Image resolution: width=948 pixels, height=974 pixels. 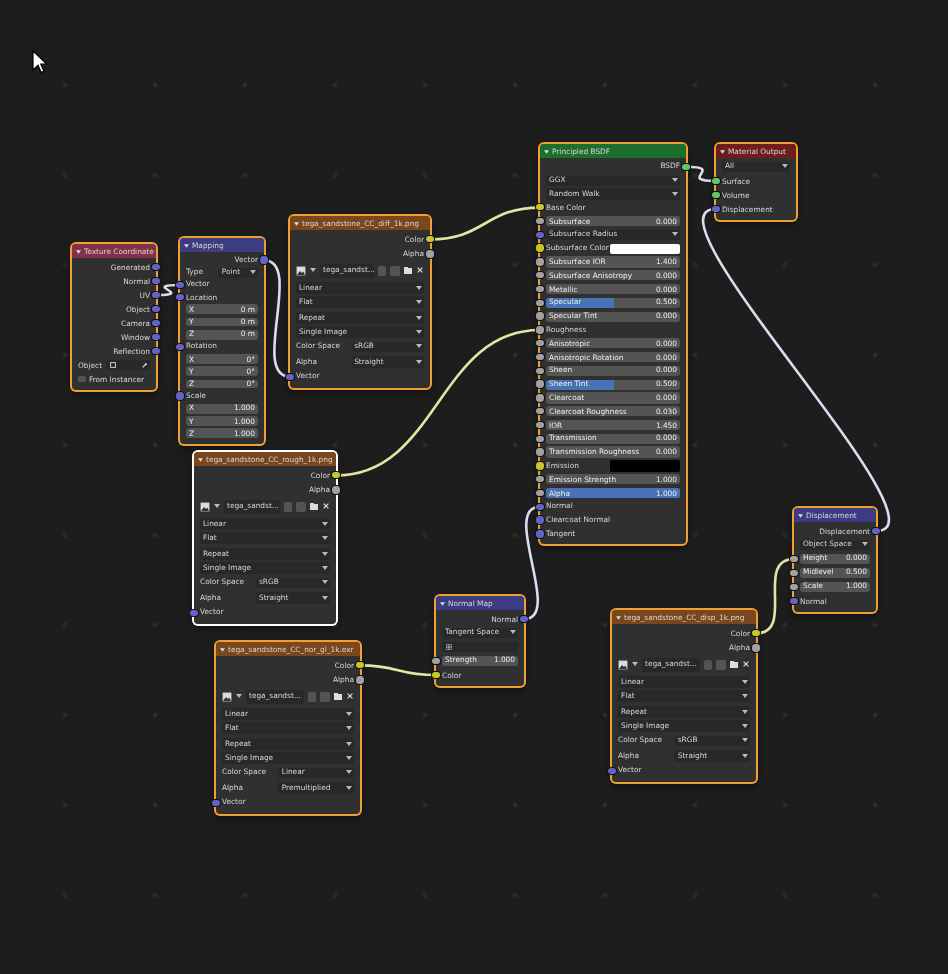 What do you see at coordinates (480, 647) in the screenshot?
I see `uv-map-field` at bounding box center [480, 647].